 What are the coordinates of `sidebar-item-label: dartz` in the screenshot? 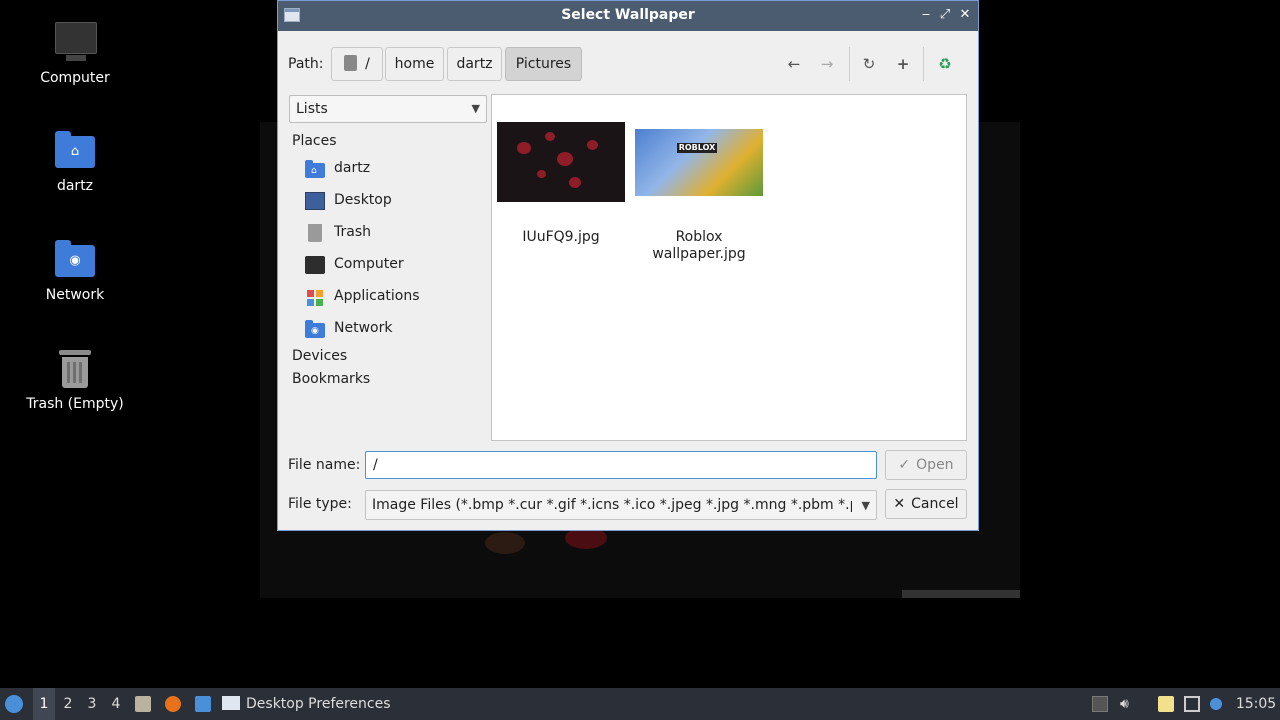 It's located at (352, 168).